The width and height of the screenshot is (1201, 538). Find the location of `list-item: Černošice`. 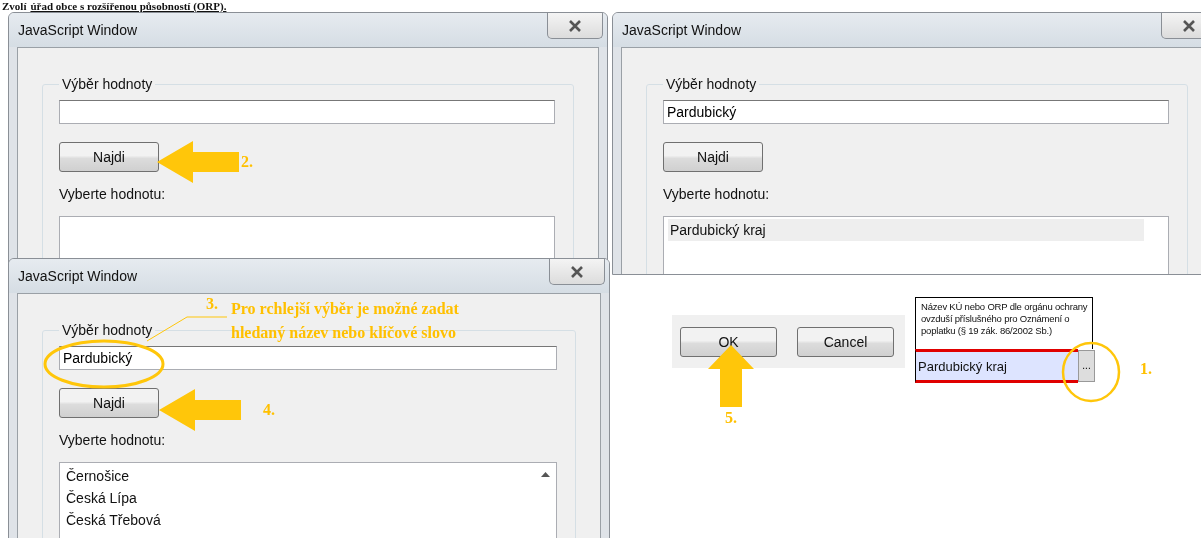

list-item: Černošice is located at coordinates (298, 476).